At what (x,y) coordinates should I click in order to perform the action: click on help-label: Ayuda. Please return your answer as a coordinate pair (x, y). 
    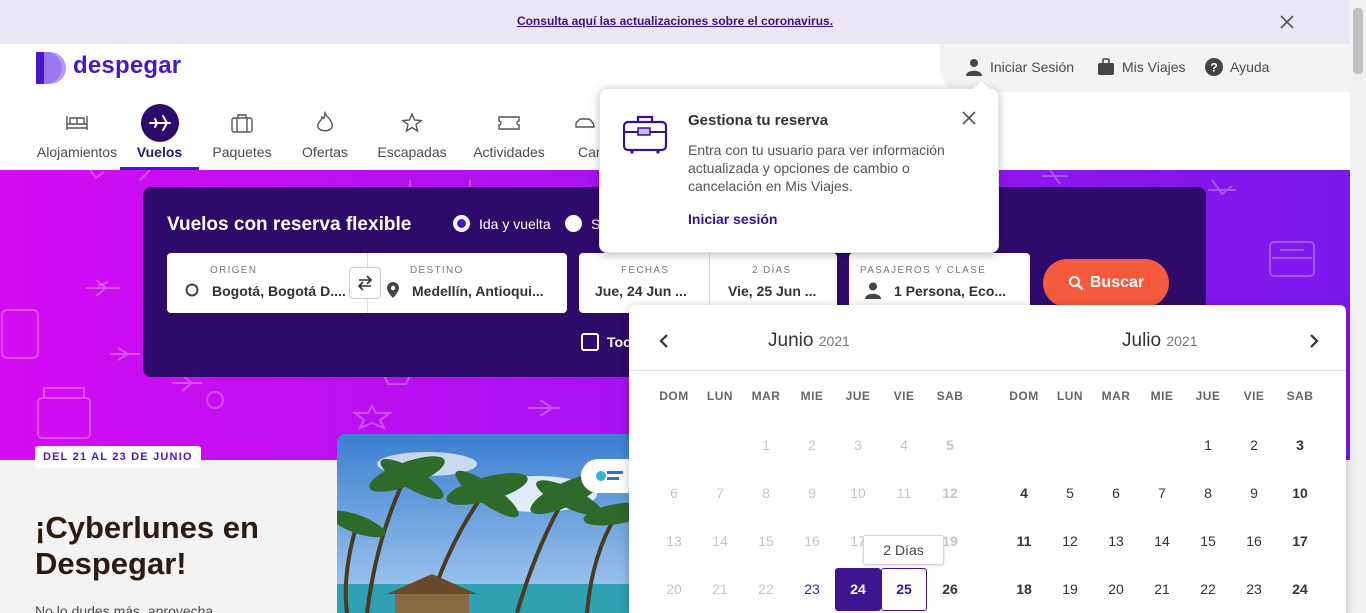
    Looking at the image, I should click on (1250, 67).